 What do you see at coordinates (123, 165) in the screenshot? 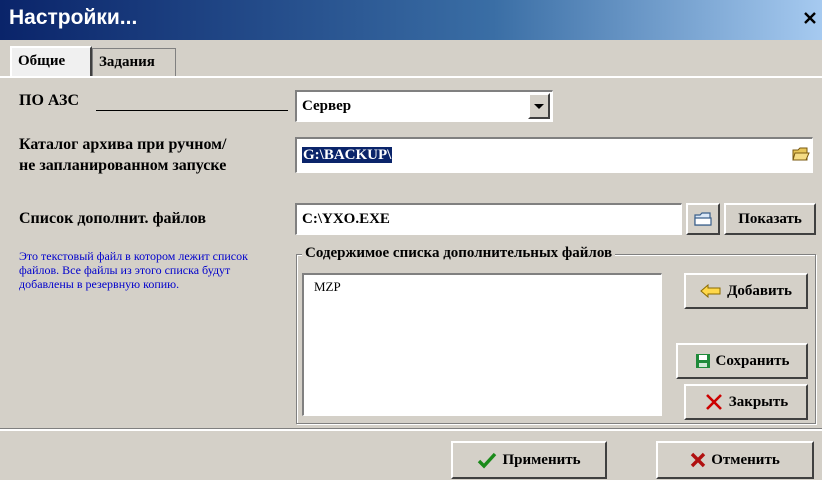
I see `archive-label-line2: не запланированном запуске` at bounding box center [123, 165].